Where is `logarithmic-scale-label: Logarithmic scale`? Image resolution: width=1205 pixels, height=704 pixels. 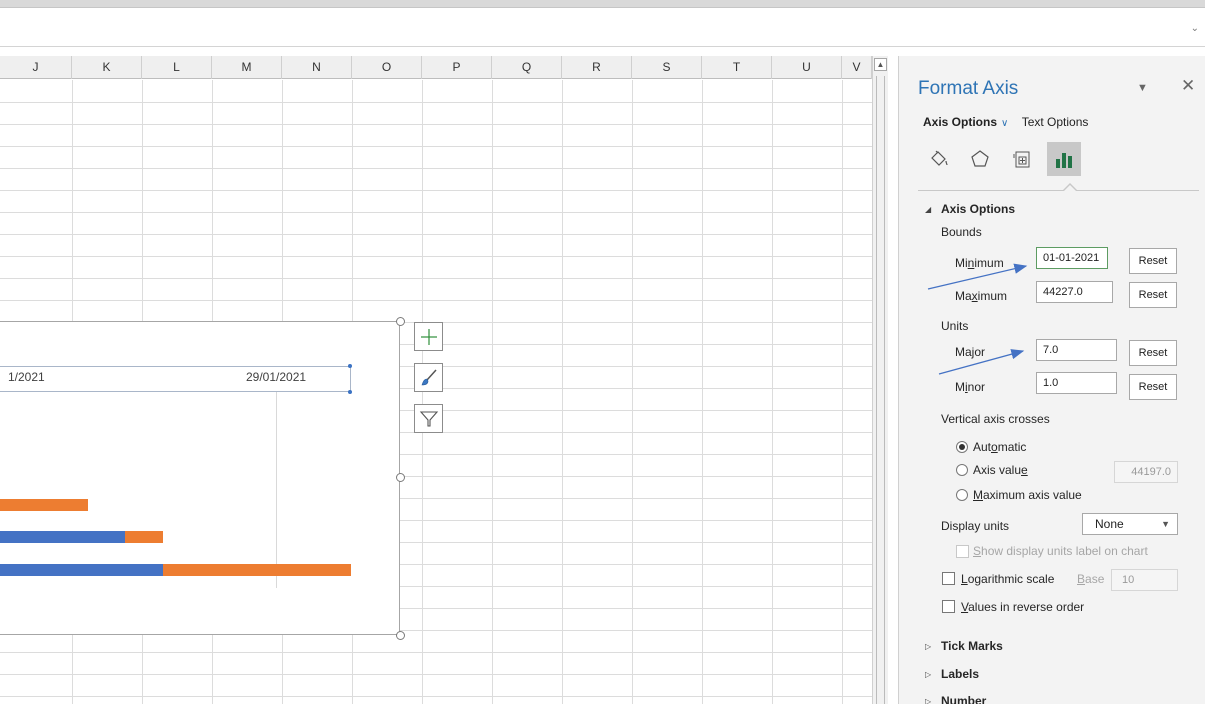
logarithmic-scale-label: Logarithmic scale is located at coordinates (1007, 579).